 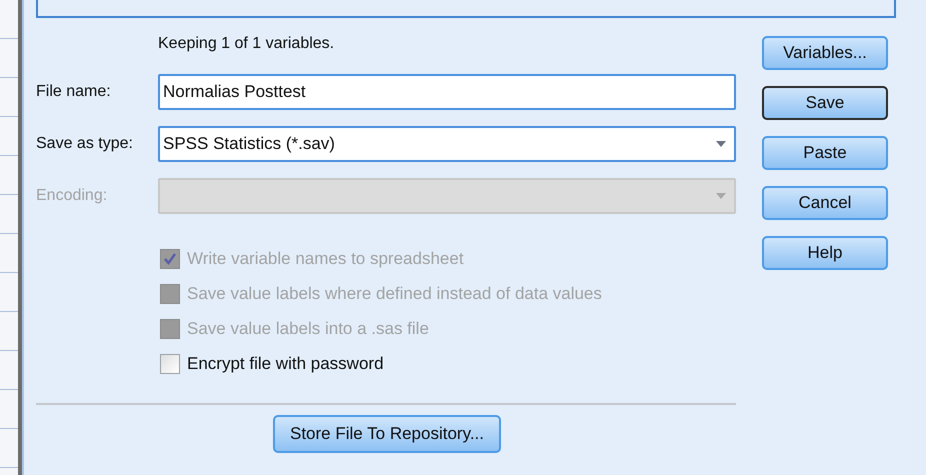 What do you see at coordinates (170, 259) in the screenshot?
I see `checkmark-icon` at bounding box center [170, 259].